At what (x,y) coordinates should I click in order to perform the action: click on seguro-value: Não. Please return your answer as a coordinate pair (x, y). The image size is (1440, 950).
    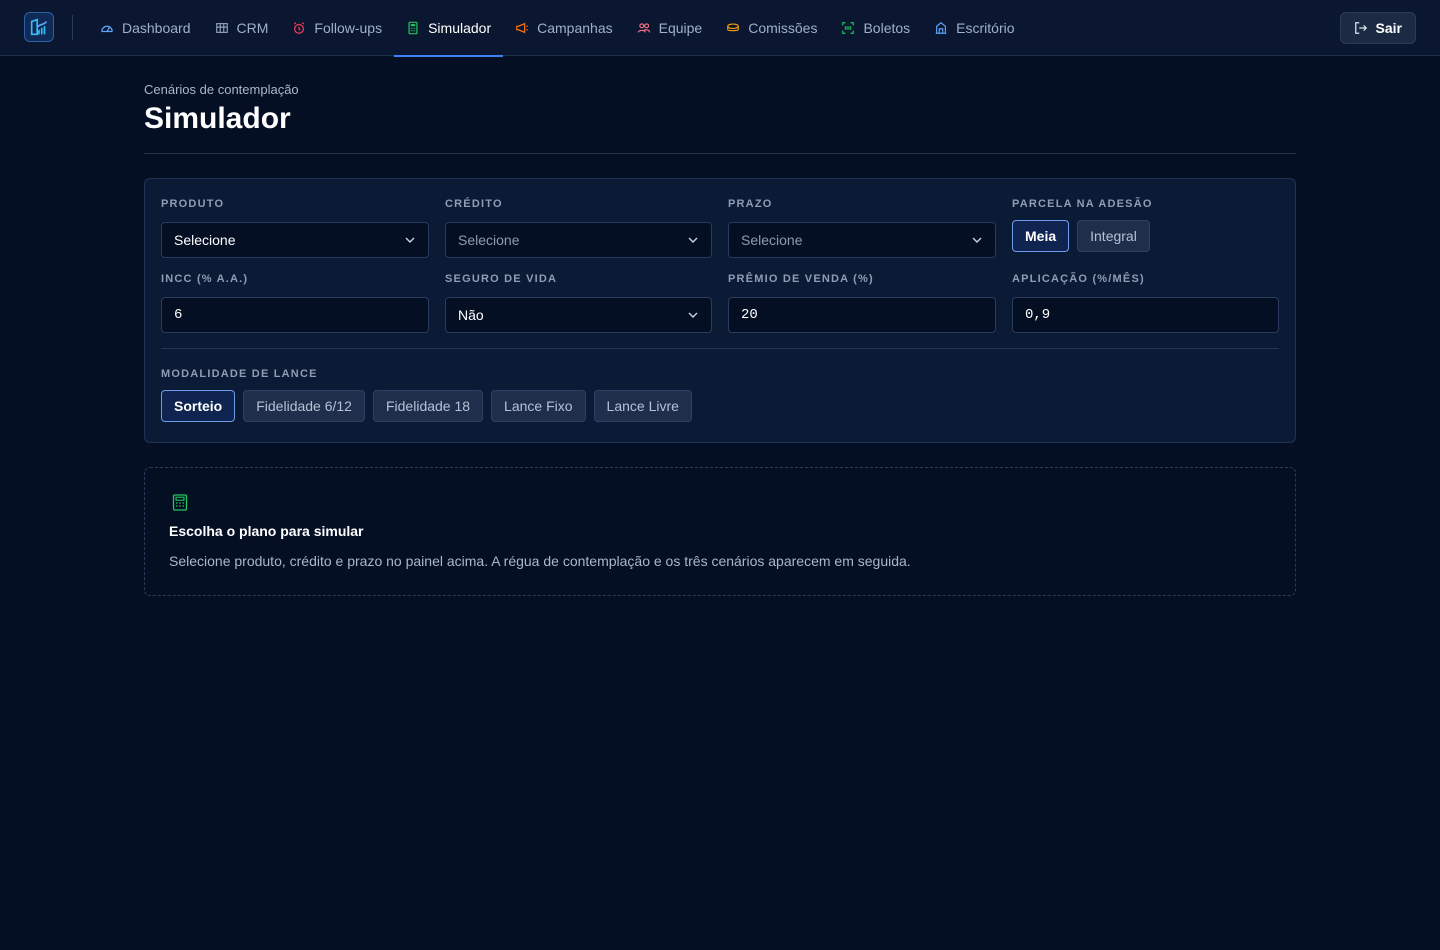
    Looking at the image, I should click on (471, 315).